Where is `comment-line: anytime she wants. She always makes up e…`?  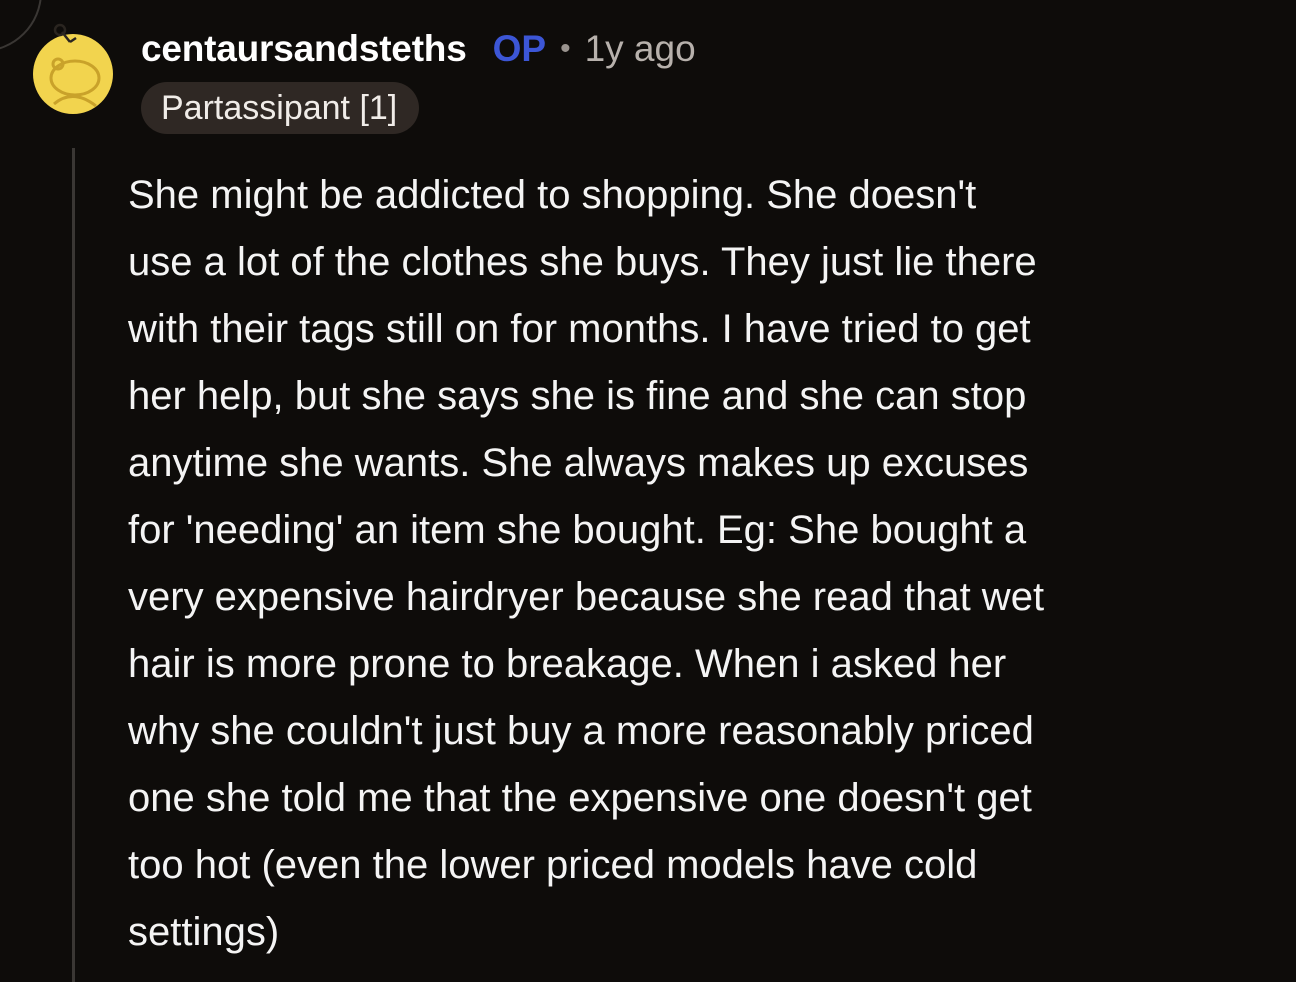 comment-line: anytime she wants. She always makes up e… is located at coordinates (578, 463).